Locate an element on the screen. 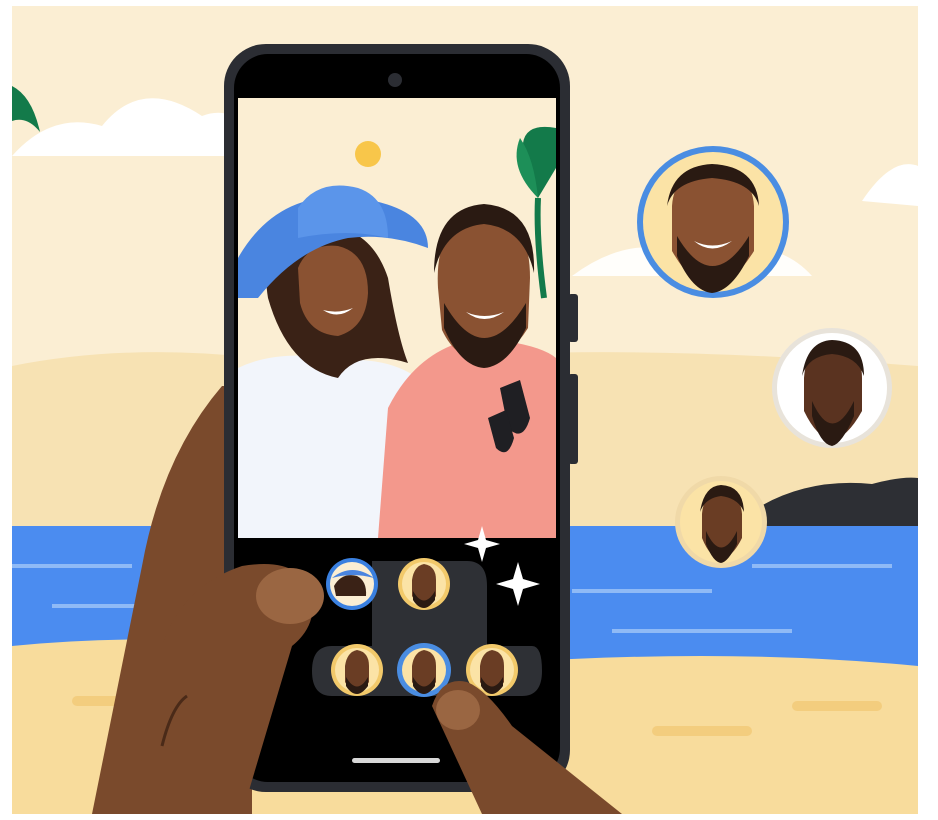  face-bubble-medium is located at coordinates (832, 388).